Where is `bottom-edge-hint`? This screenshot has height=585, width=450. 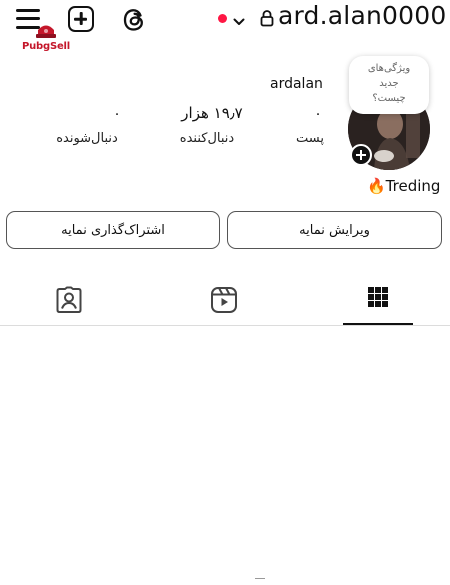
bottom-edge-hint is located at coordinates (260, 579).